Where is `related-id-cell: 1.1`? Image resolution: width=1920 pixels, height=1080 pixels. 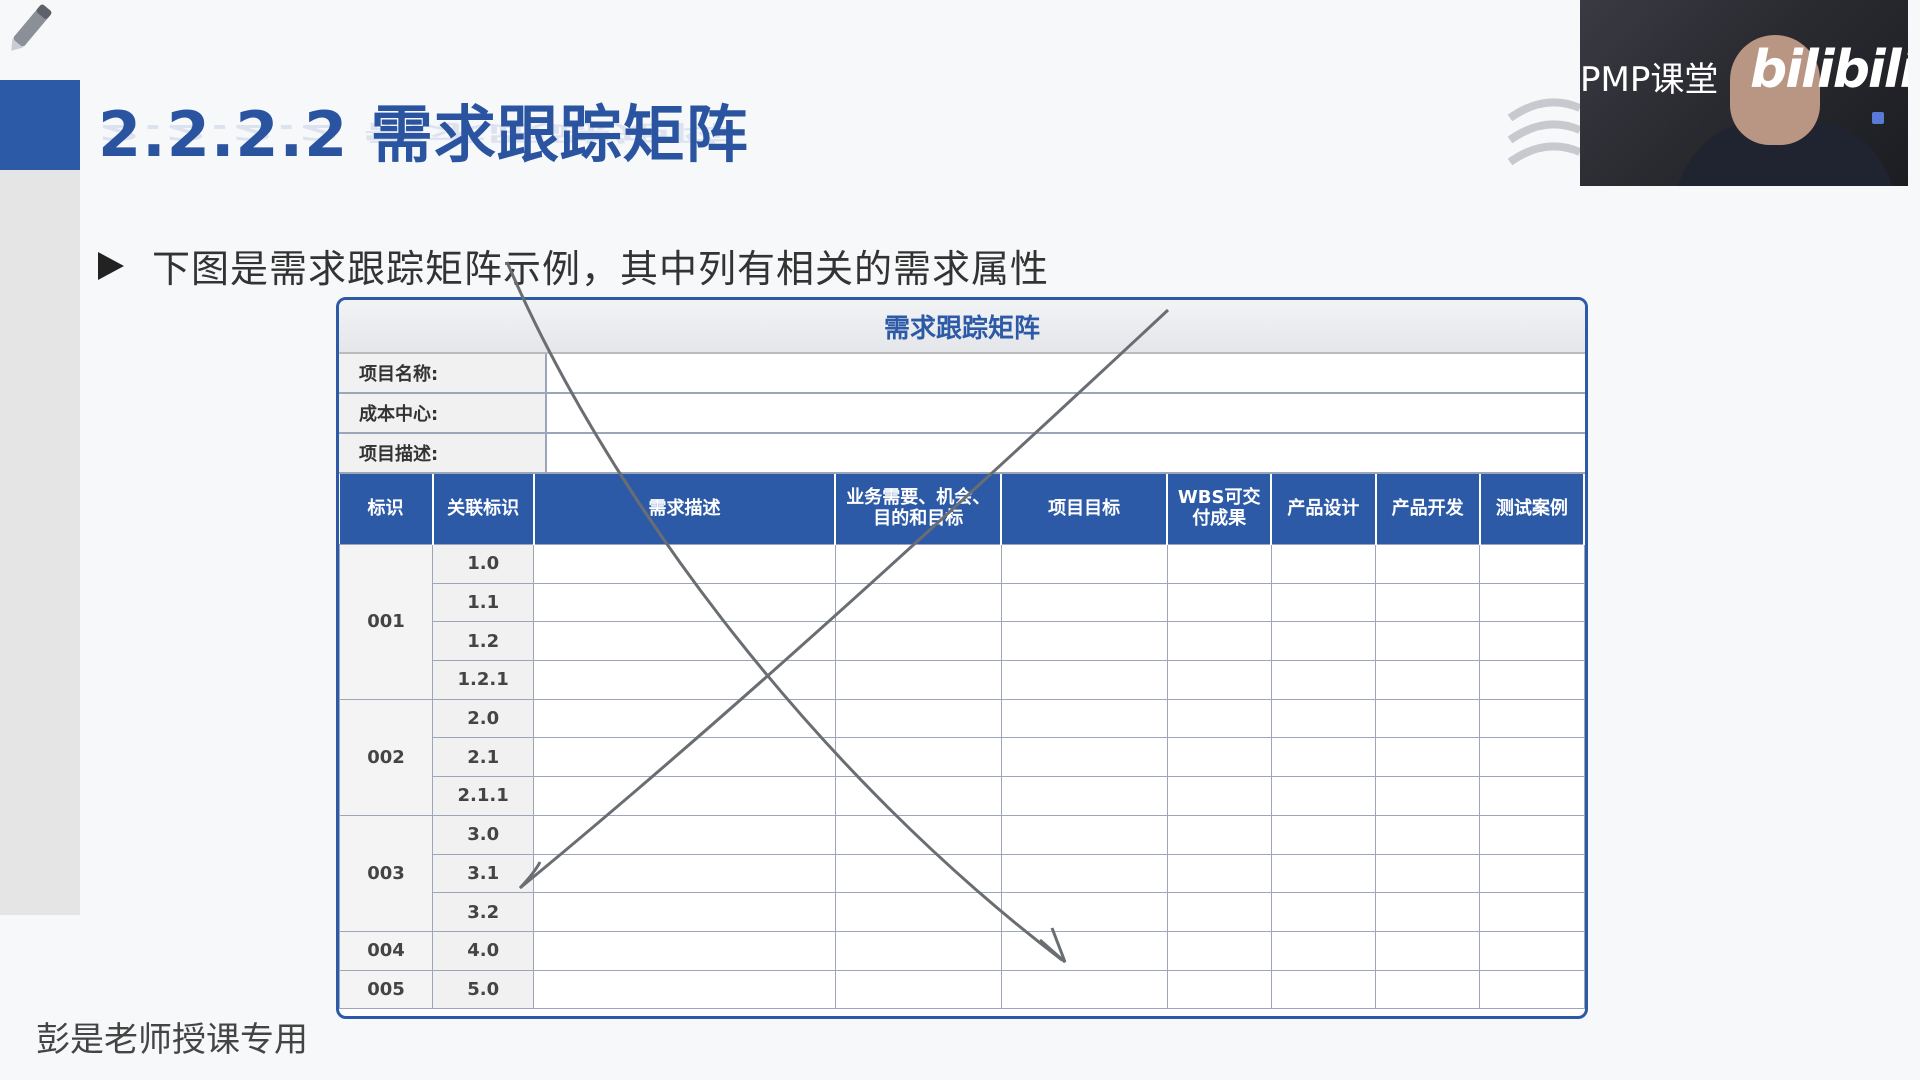 related-id-cell: 1.1 is located at coordinates (483, 602).